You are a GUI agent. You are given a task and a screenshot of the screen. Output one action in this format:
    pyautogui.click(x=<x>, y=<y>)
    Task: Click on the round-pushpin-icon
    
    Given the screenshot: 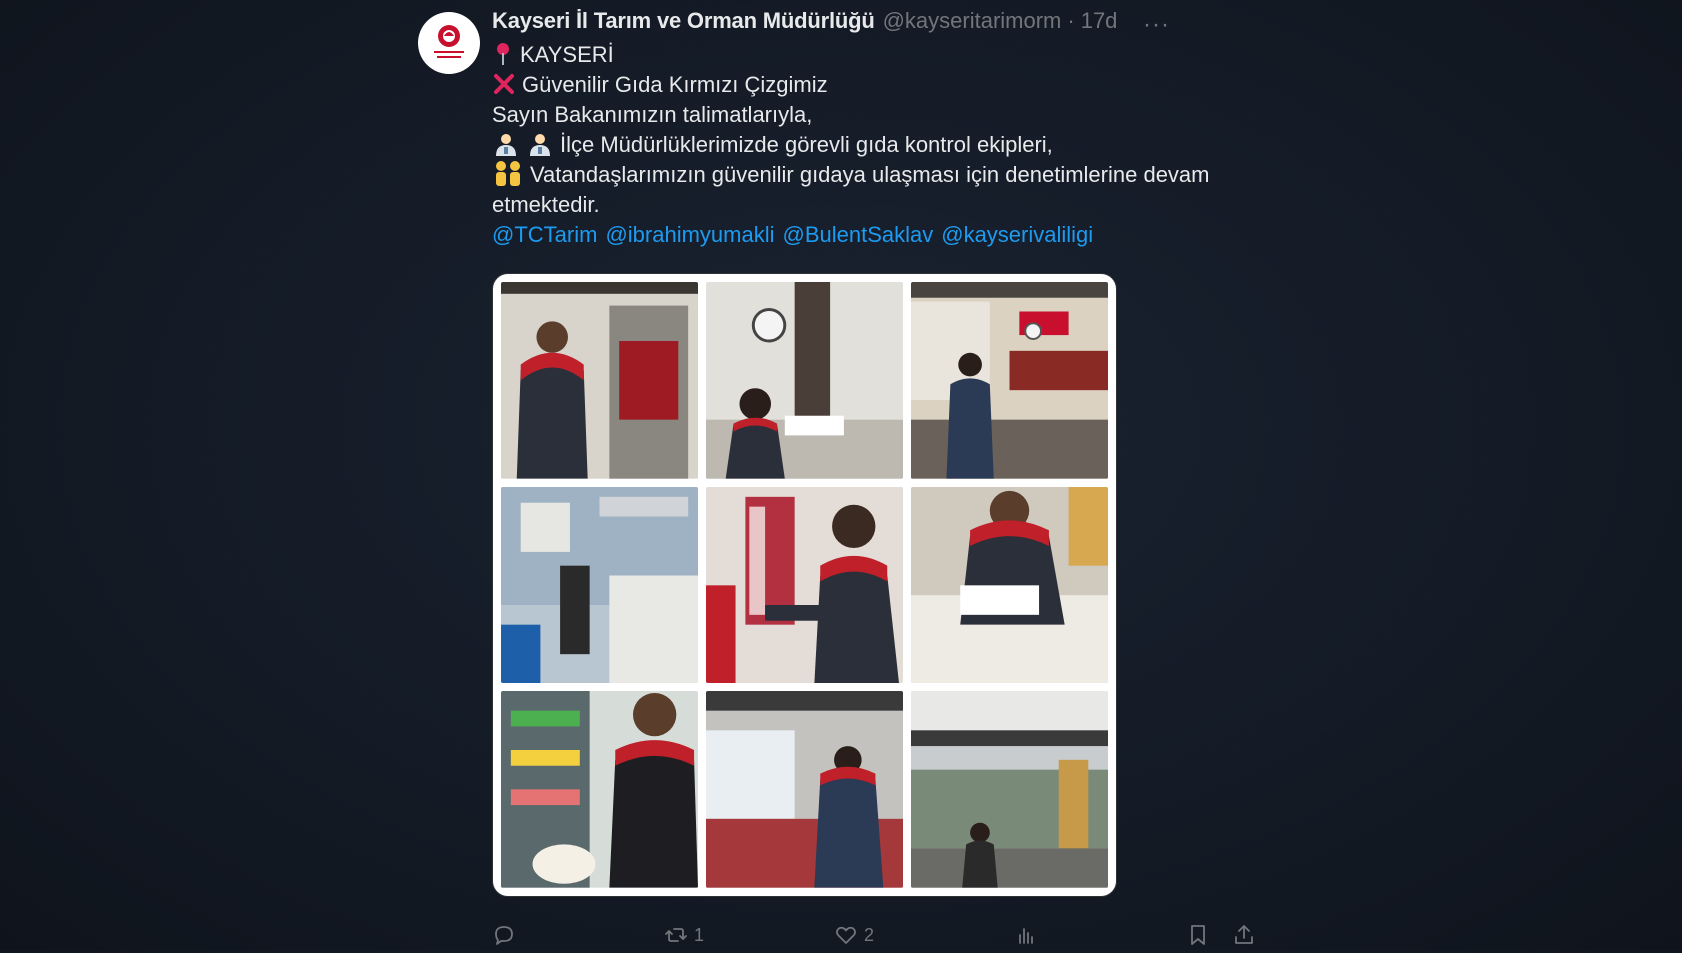 What is the action you would take?
    pyautogui.click(x=503, y=54)
    